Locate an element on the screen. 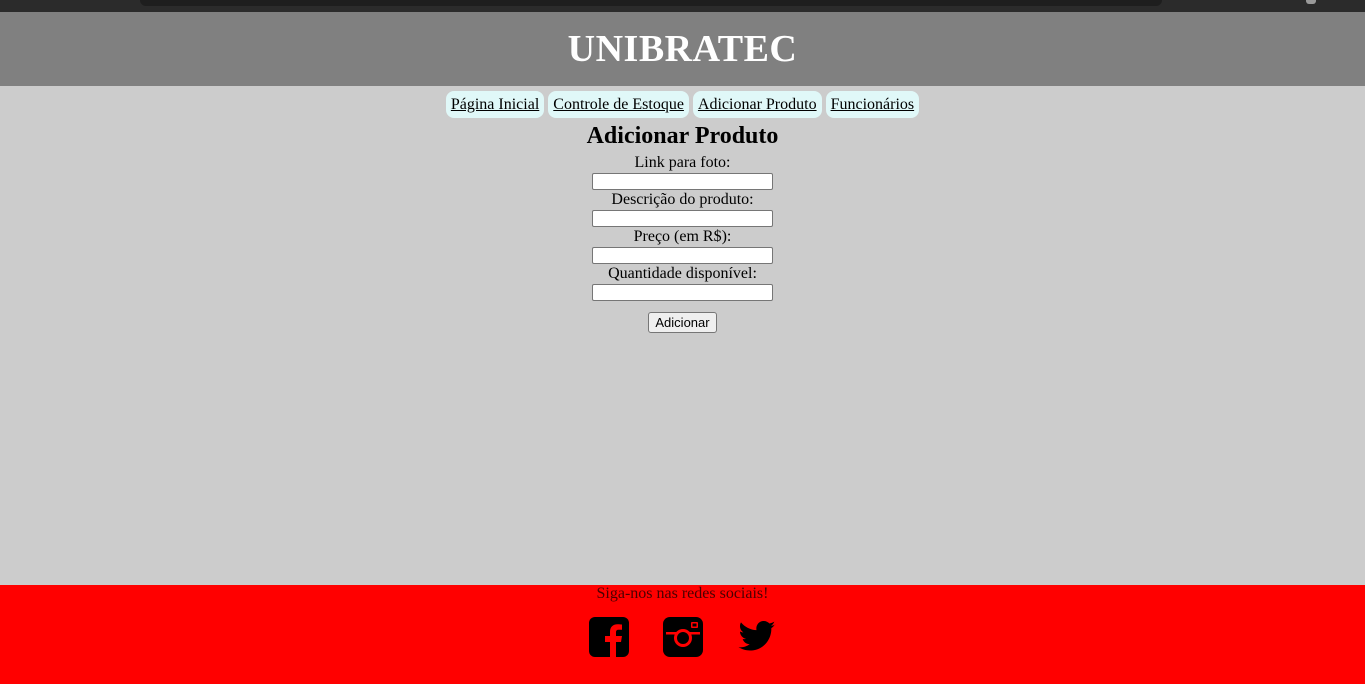 Image resolution: width=1365 pixels, height=684 pixels. site-footer: Siga-nos nas redes sociais! is located at coordinates (682, 634).